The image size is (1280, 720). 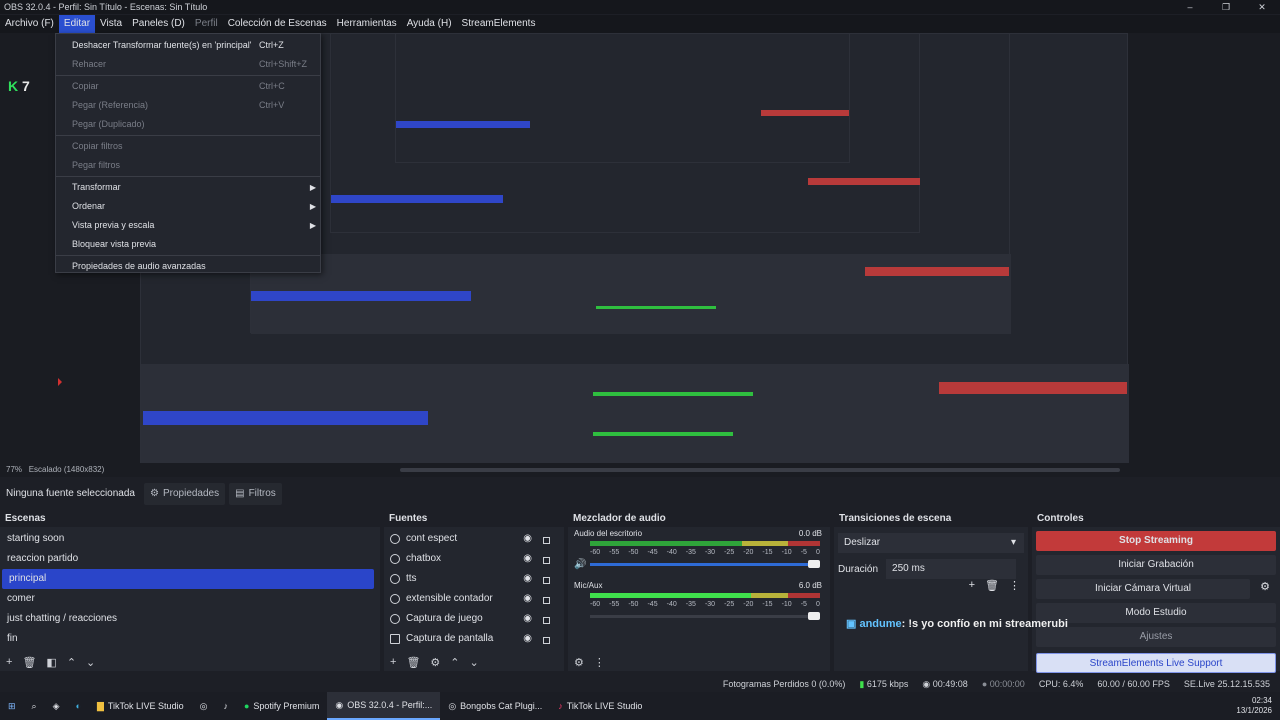 I want to click on menu-editar: Editar, so click(x=77, y=24).